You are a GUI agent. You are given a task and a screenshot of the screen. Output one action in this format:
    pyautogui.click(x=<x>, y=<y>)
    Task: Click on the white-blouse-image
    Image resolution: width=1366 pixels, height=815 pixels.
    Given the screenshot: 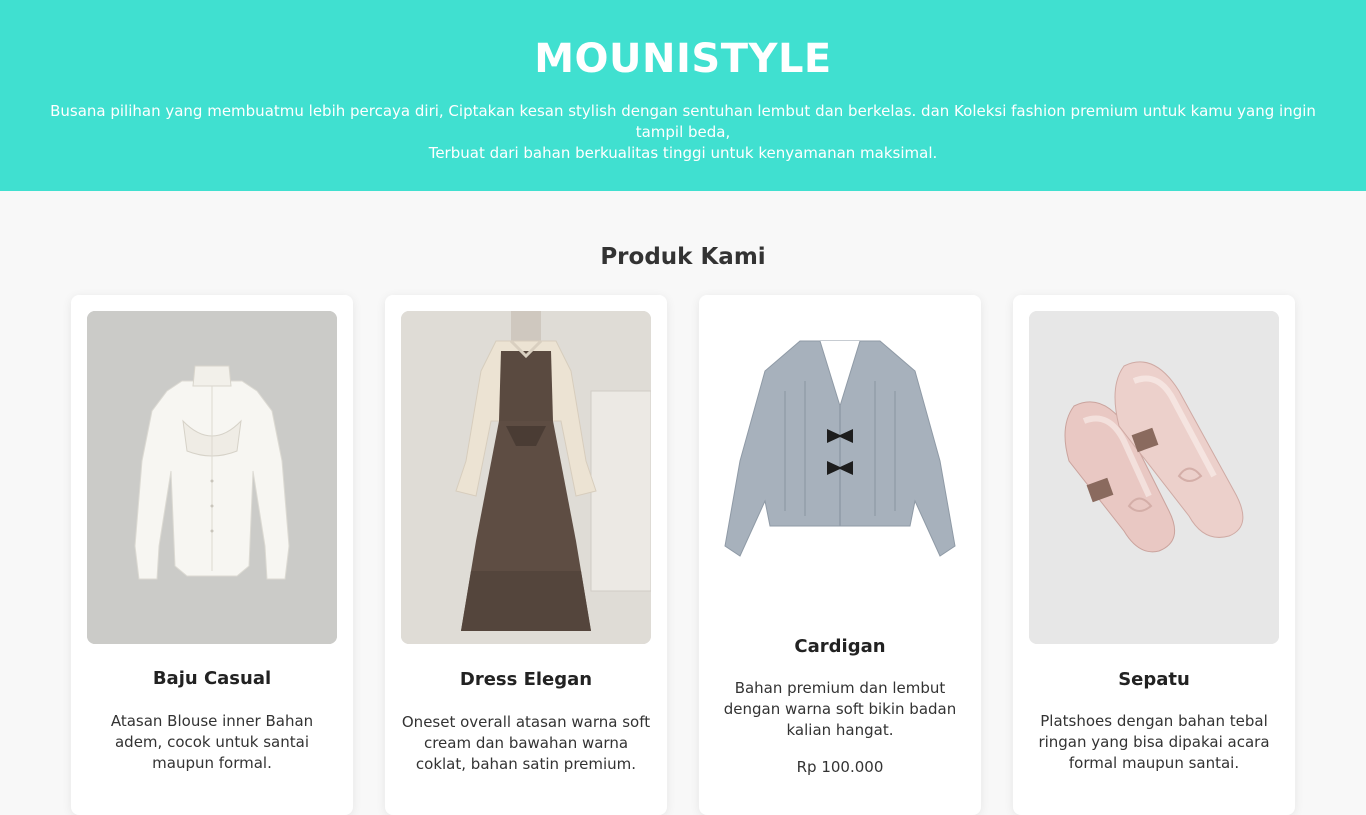 What is the action you would take?
    pyautogui.click(x=212, y=477)
    